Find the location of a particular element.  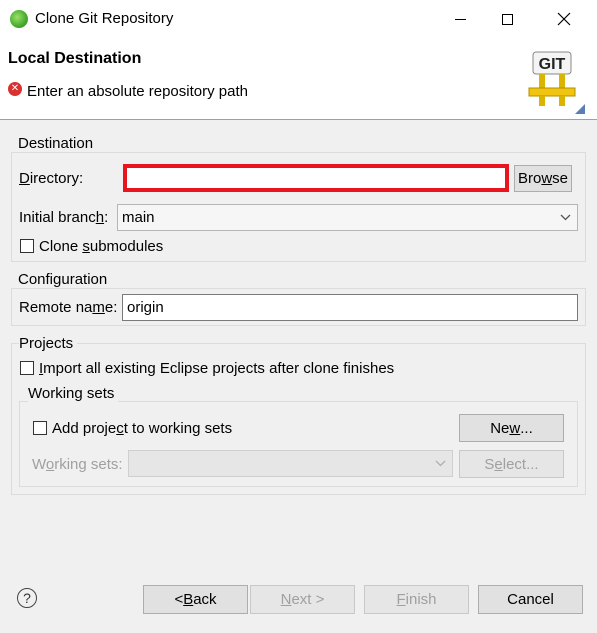

minimize-button is located at coordinates (460, 19).